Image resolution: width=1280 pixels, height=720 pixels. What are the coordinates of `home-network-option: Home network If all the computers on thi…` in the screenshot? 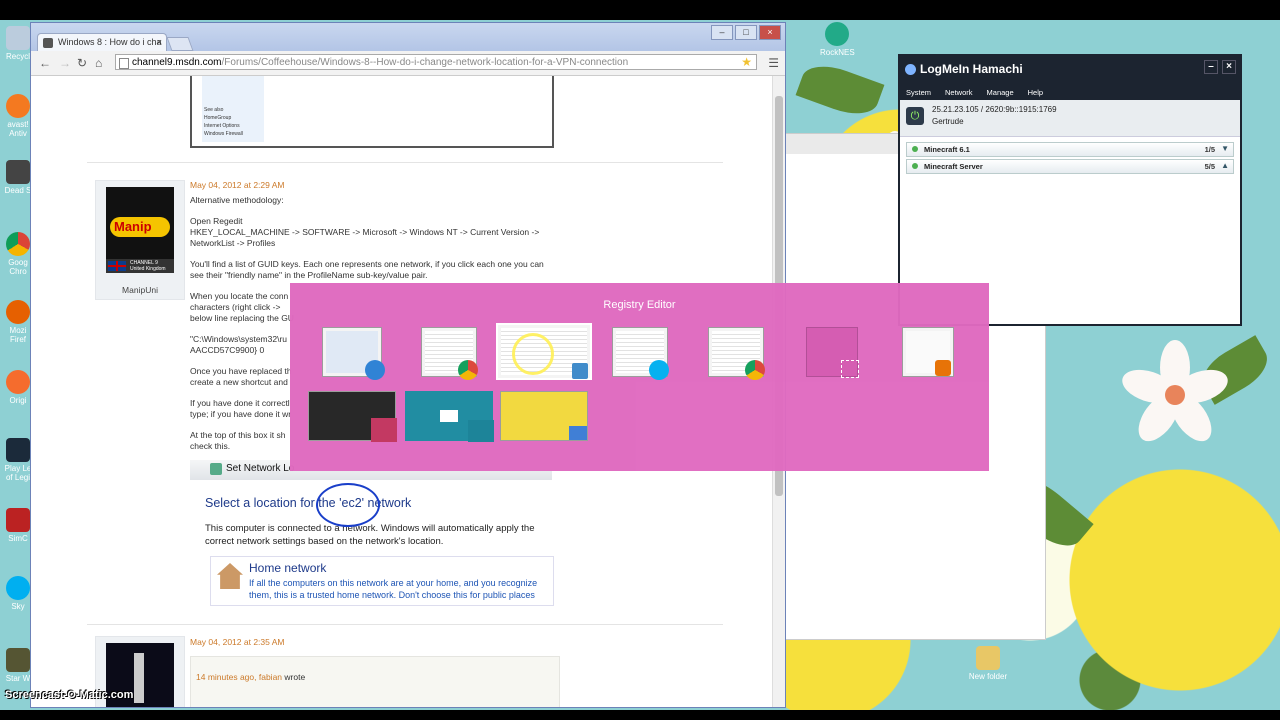 It's located at (382, 581).